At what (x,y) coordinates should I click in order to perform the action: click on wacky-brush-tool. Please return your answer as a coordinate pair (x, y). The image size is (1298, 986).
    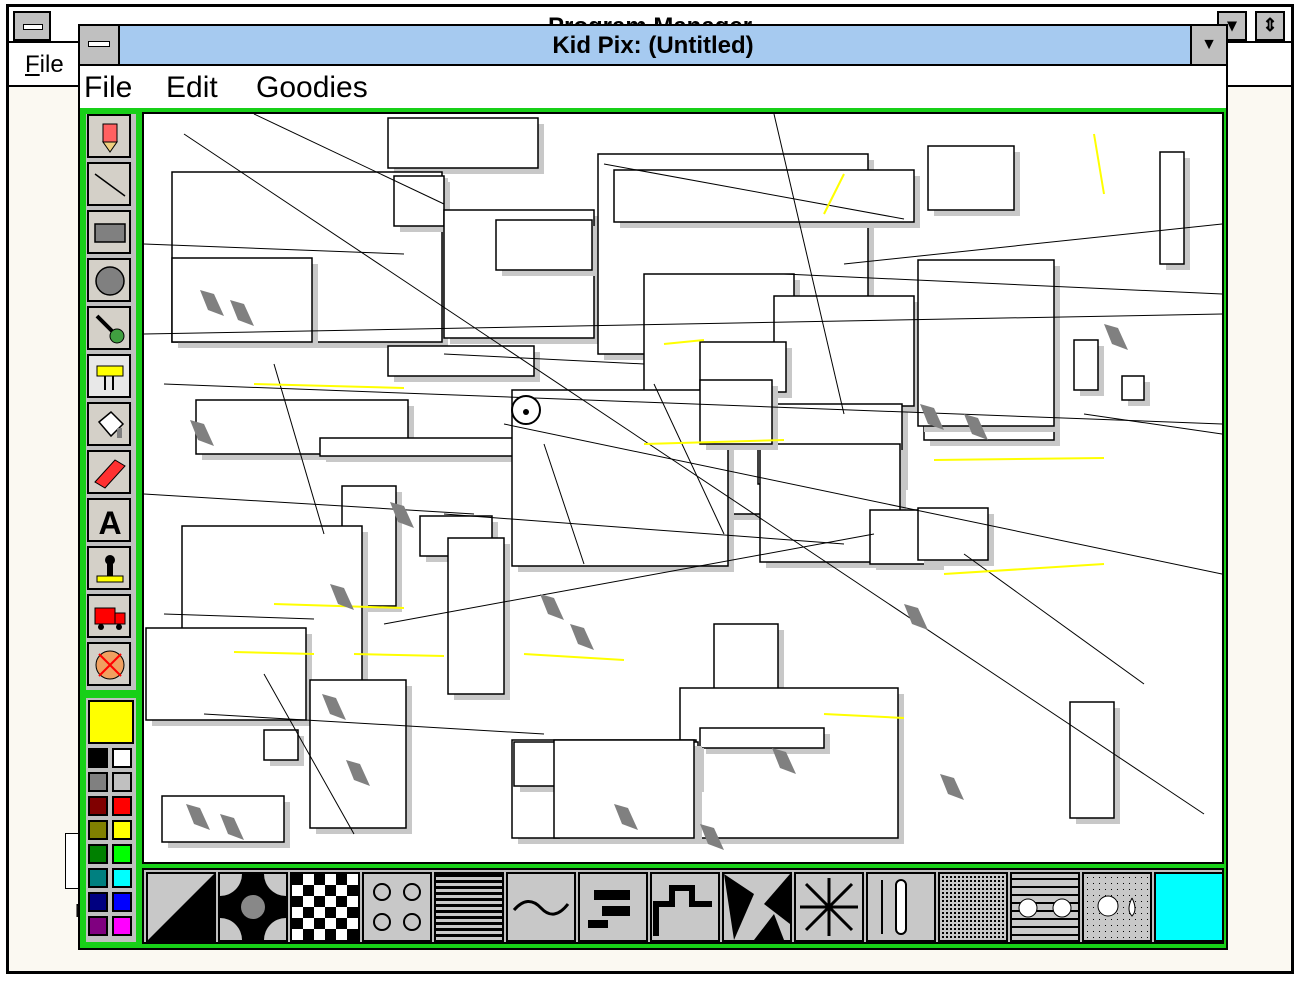
    Looking at the image, I should click on (109, 328).